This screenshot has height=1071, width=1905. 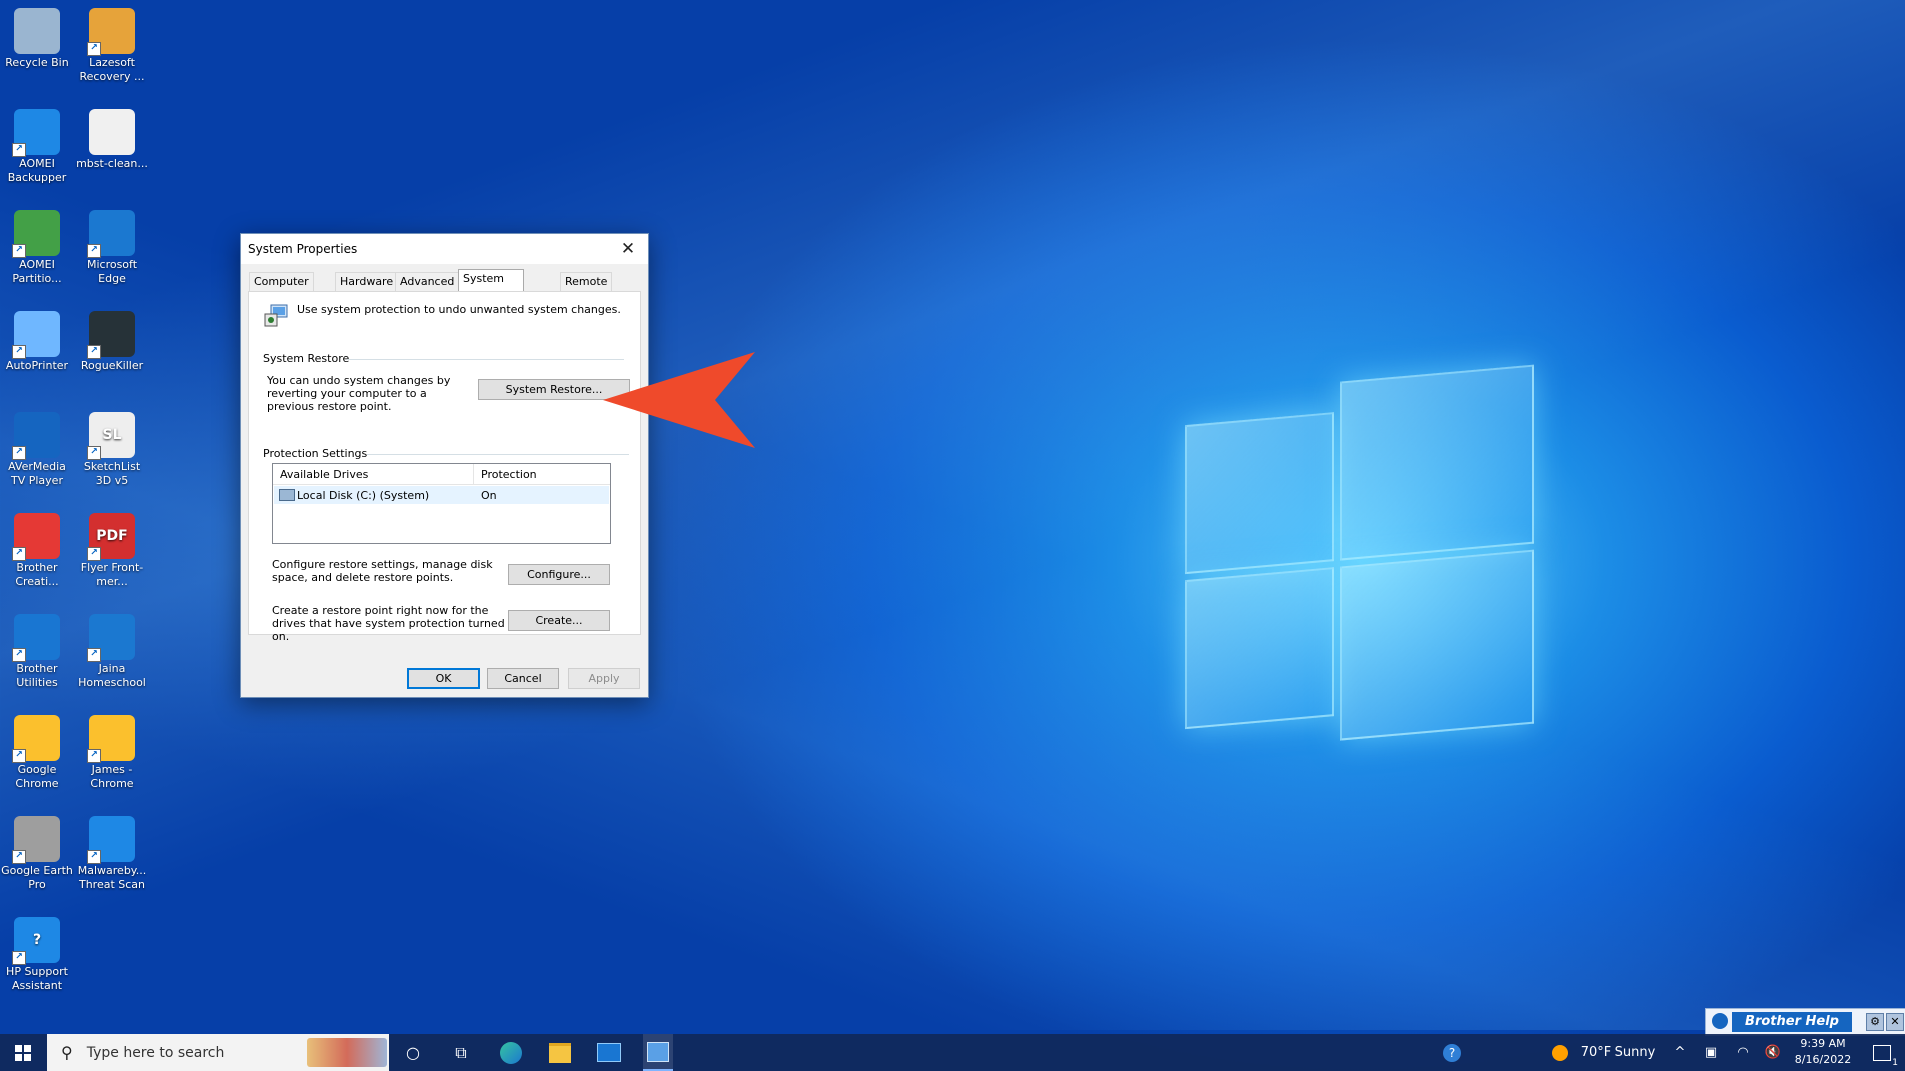 What do you see at coordinates (1596, 1052) in the screenshot?
I see `weather-temperature: 70°F` at bounding box center [1596, 1052].